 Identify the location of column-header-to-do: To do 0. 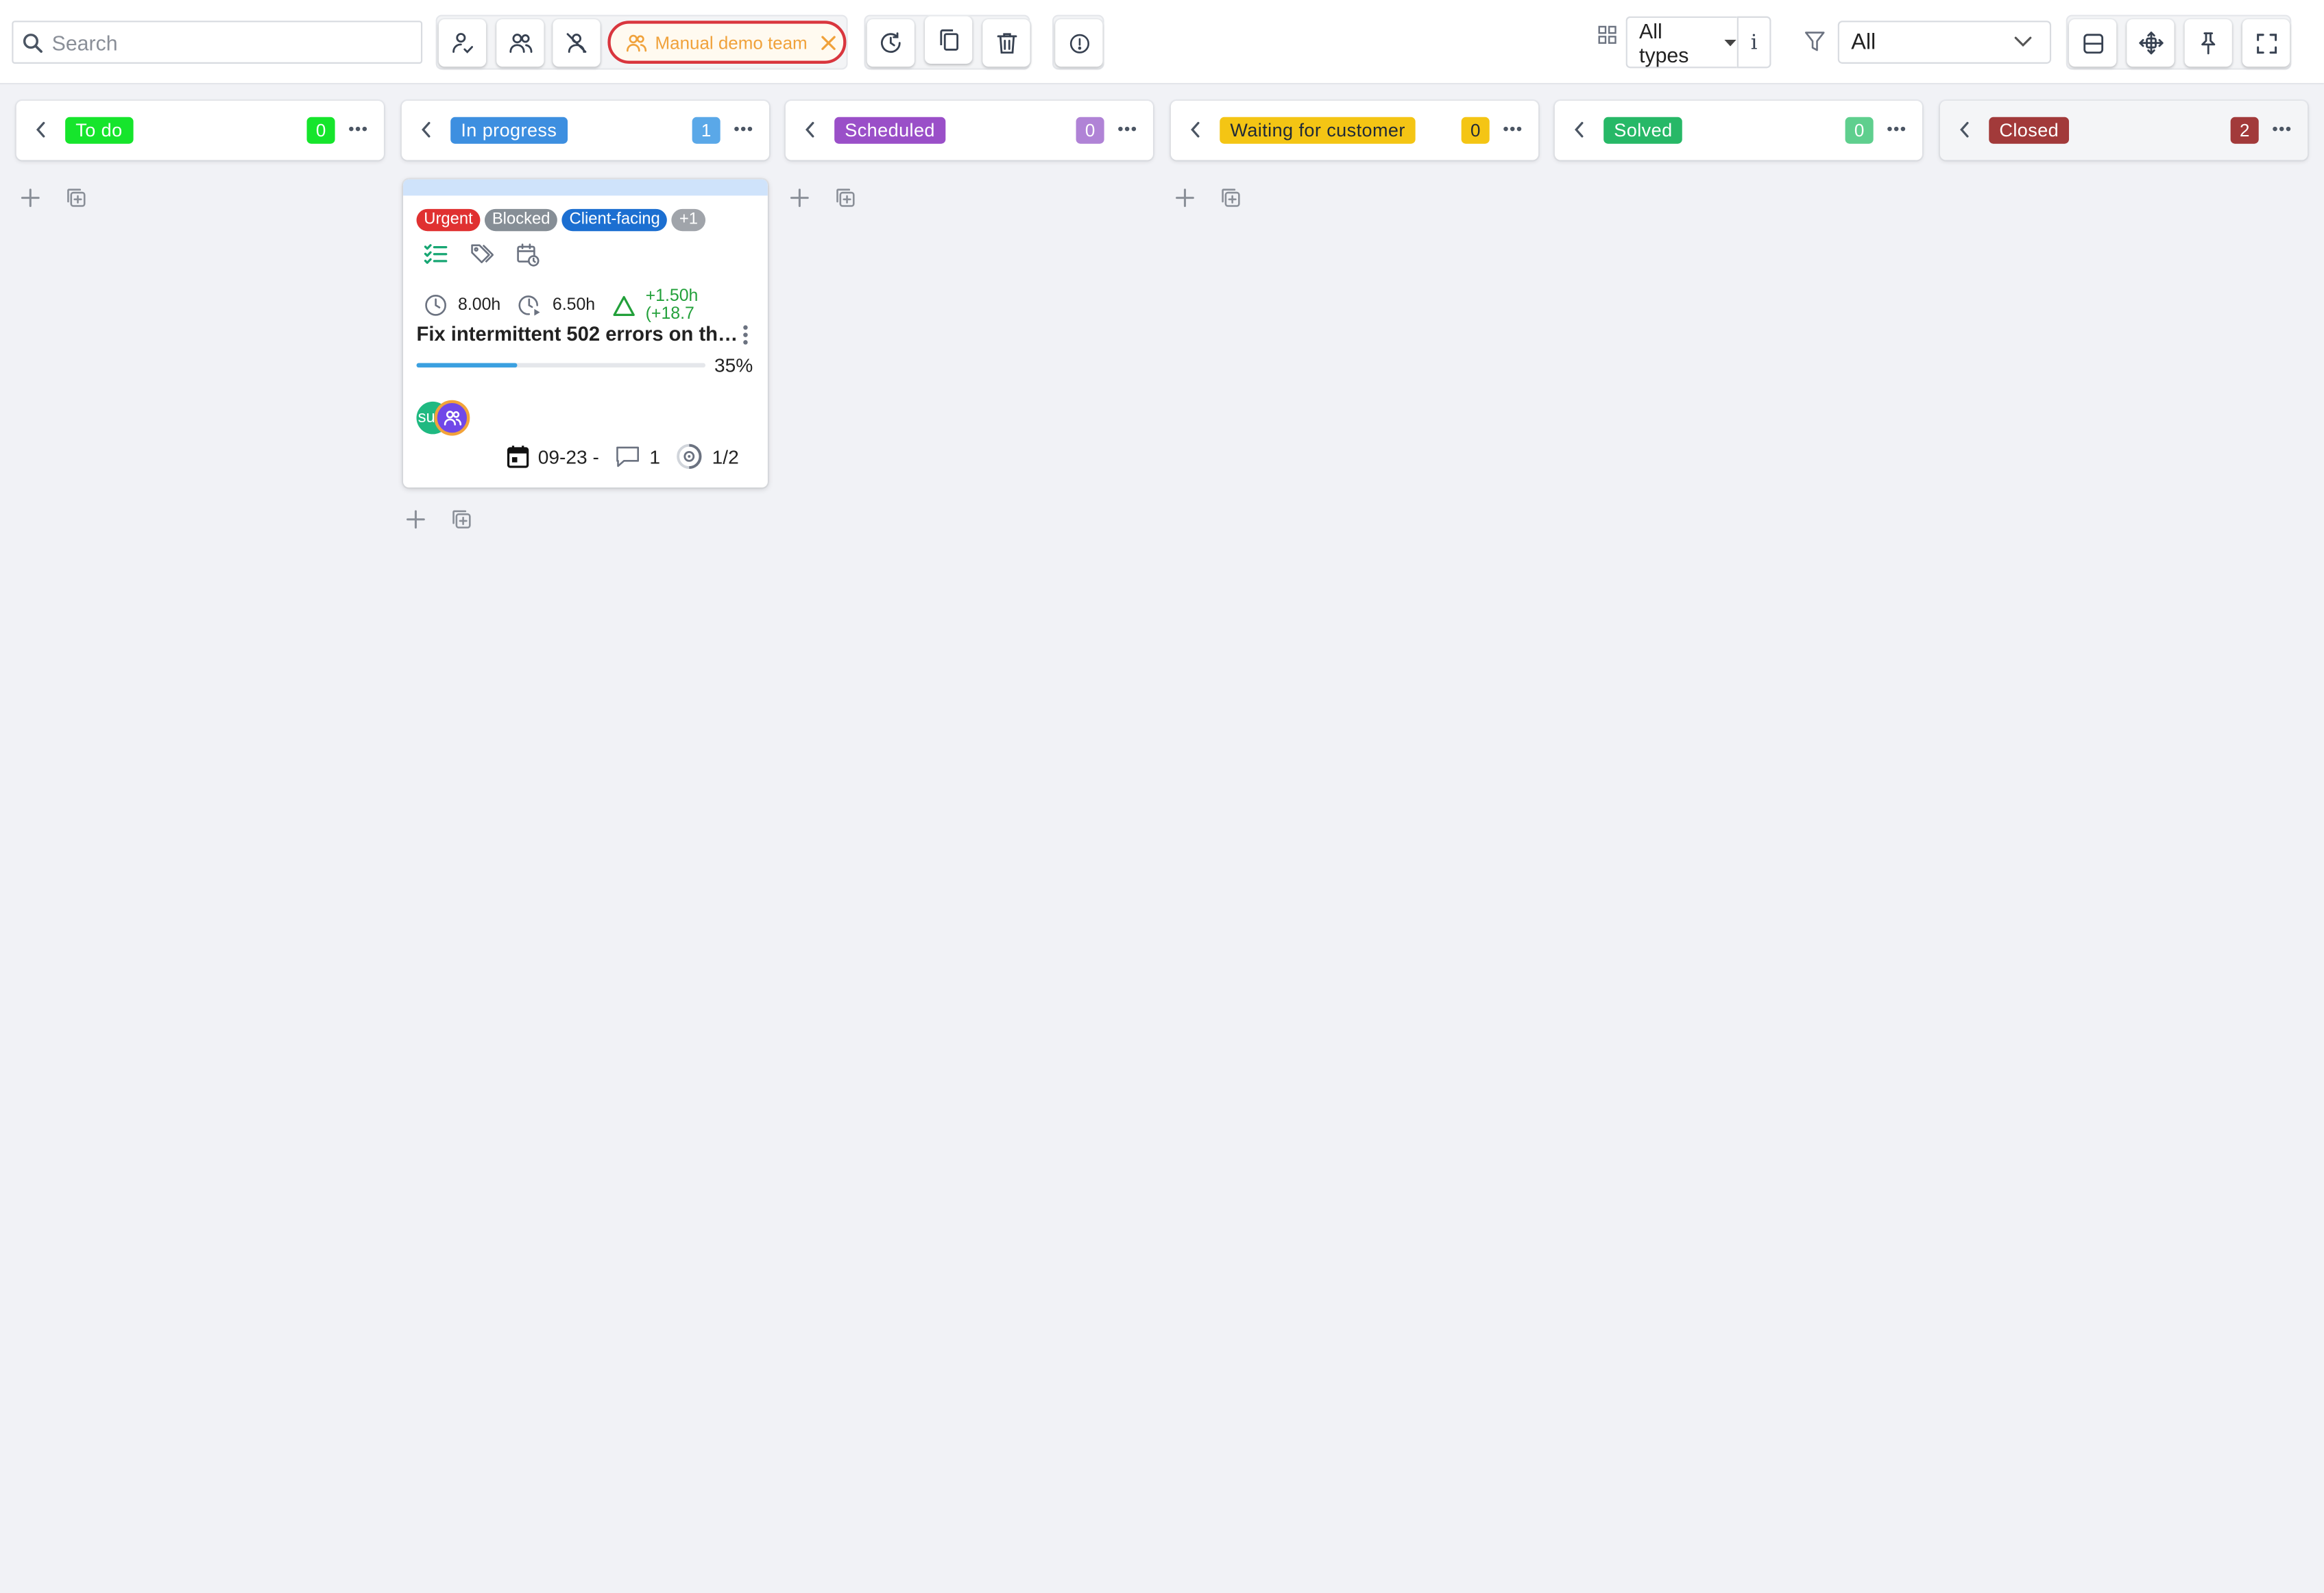
(200, 130).